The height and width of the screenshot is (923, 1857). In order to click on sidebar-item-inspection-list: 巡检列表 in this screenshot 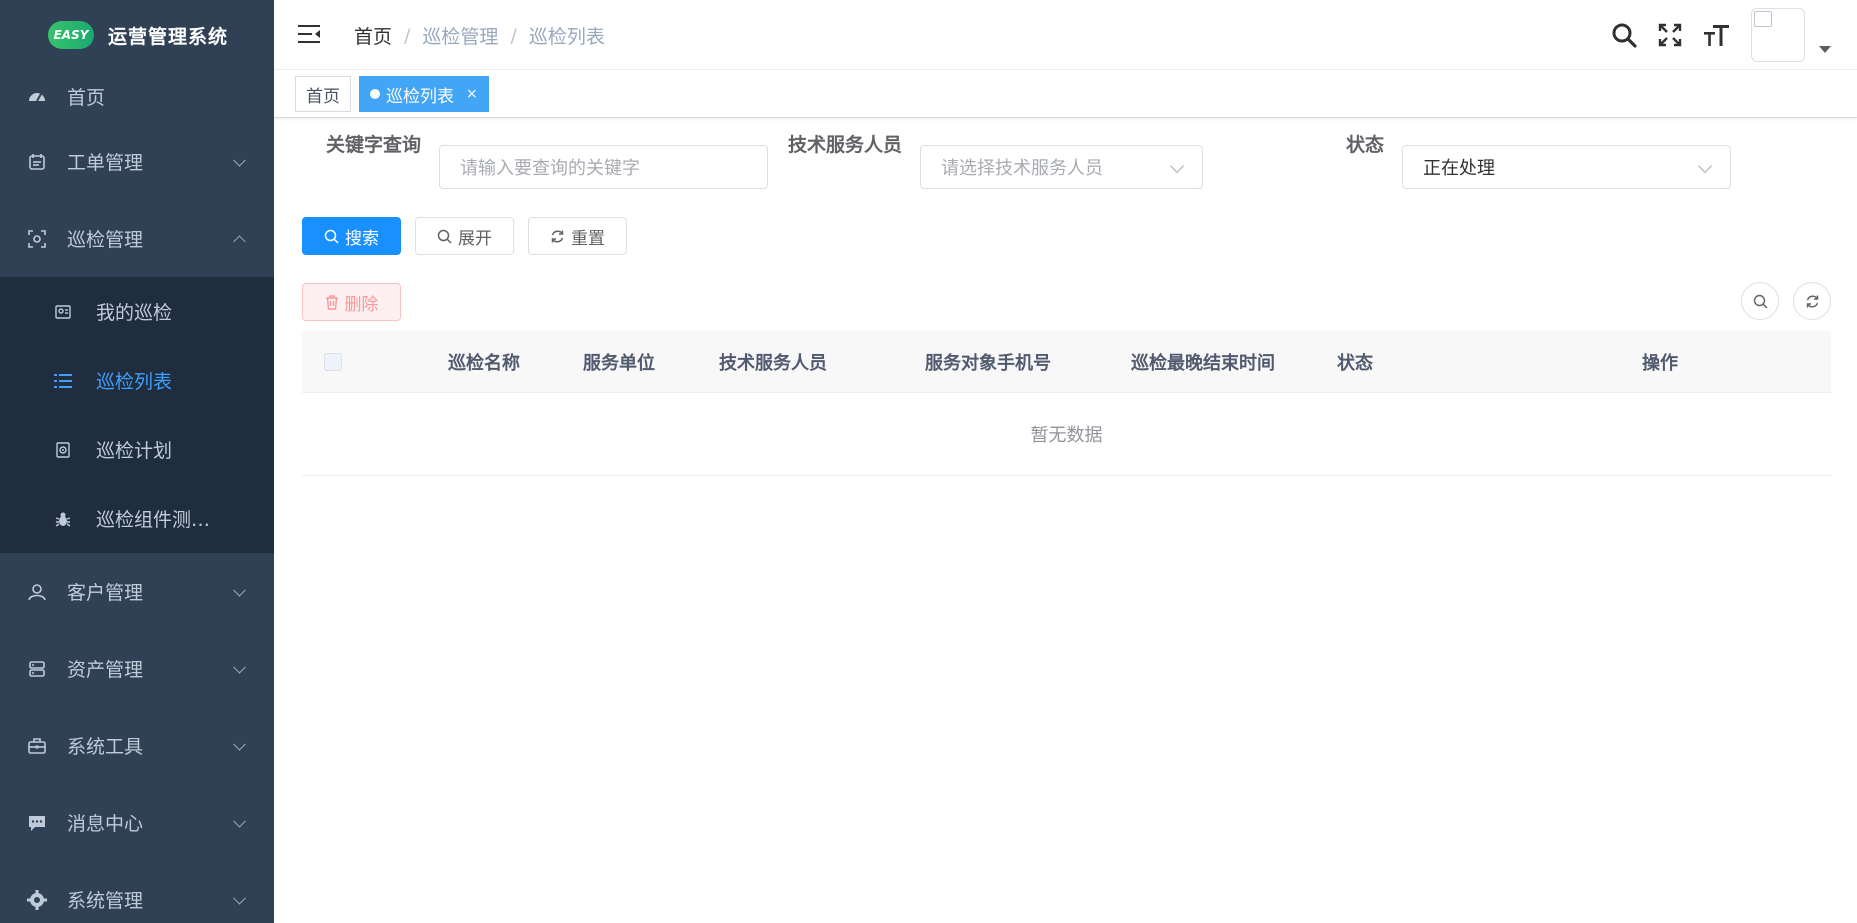, I will do `click(137, 380)`.